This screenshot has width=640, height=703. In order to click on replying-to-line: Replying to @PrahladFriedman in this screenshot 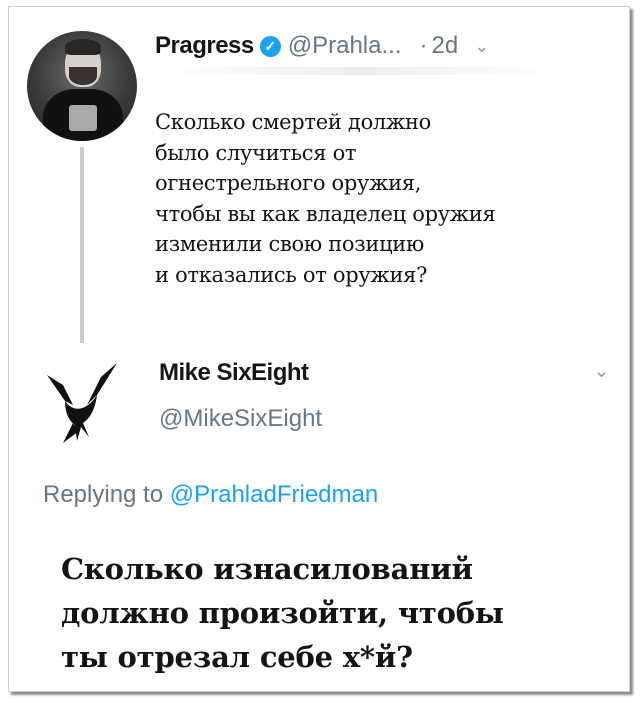, I will do `click(210, 495)`.